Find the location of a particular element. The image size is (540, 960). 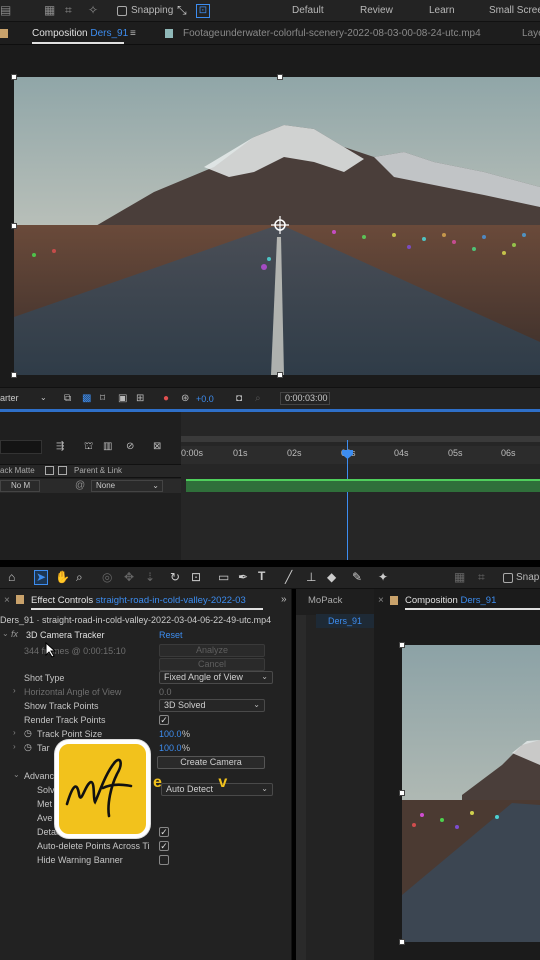

selection-tool-icon: ➤ is located at coordinates (41, 577).